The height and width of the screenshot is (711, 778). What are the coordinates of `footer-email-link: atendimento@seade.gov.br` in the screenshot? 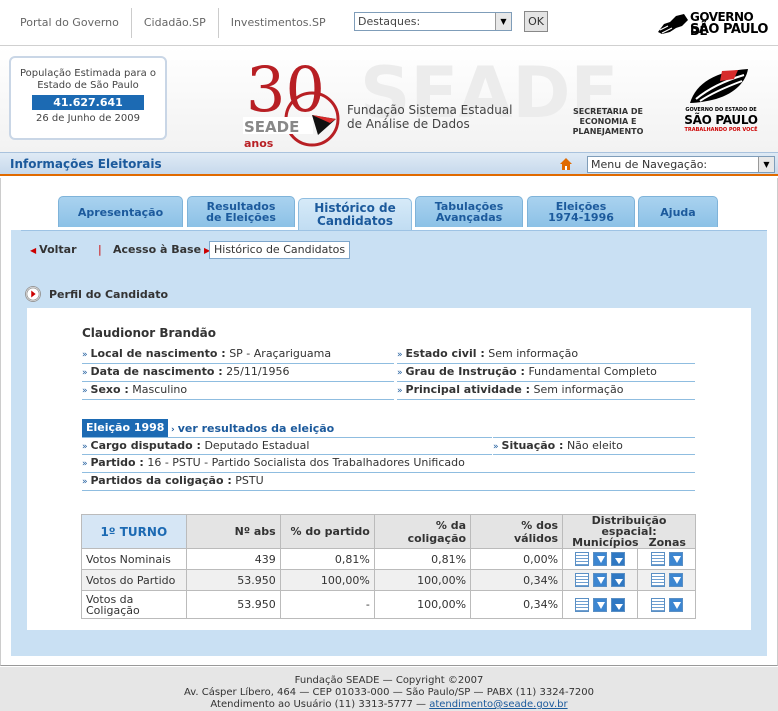 It's located at (498, 704).